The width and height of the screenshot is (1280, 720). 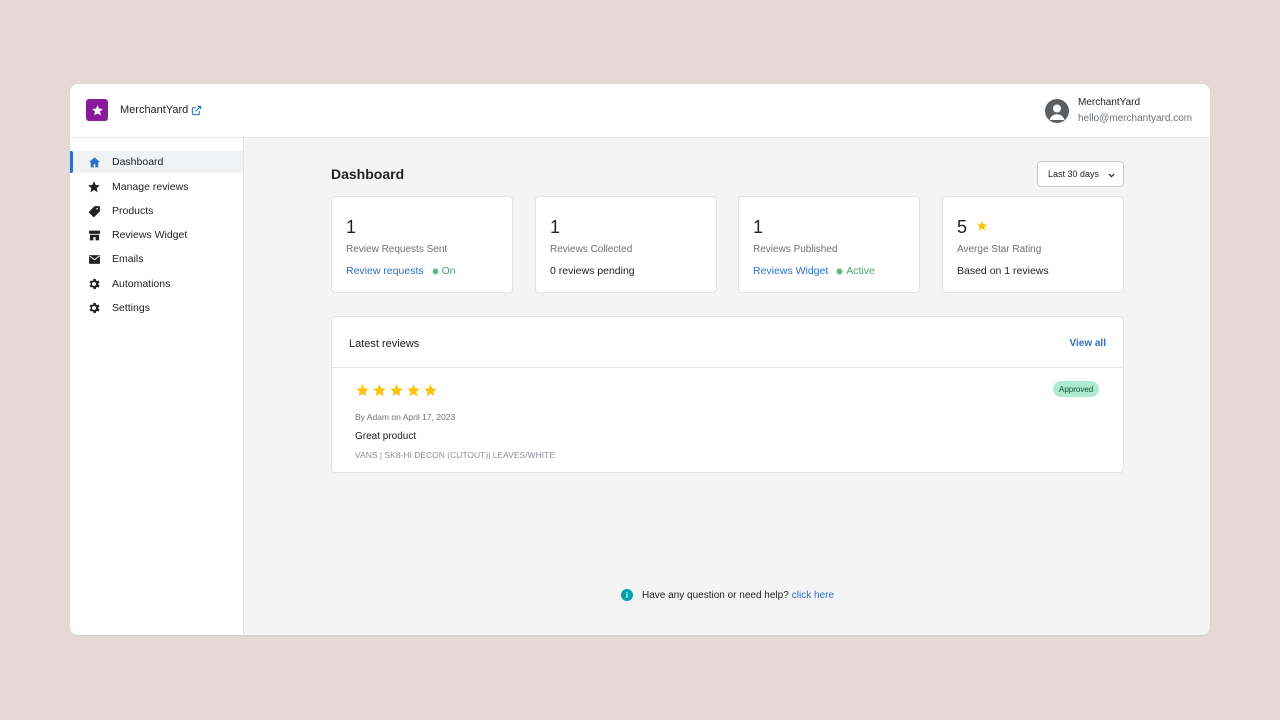 I want to click on info-icon: i, so click(x=627, y=595).